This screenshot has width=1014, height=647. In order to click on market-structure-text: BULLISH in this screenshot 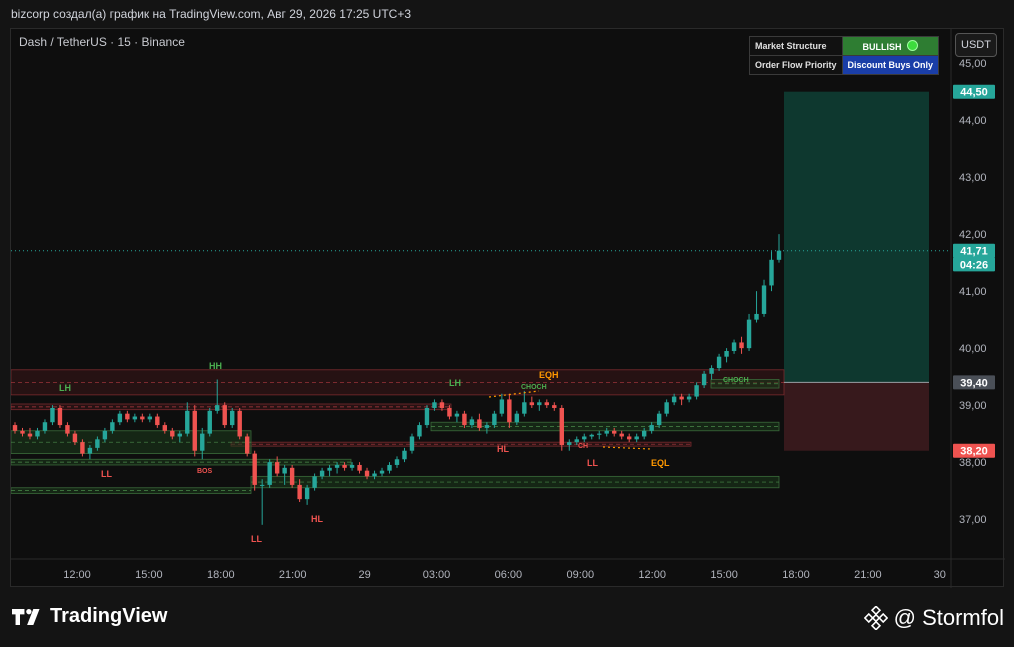, I will do `click(882, 47)`.